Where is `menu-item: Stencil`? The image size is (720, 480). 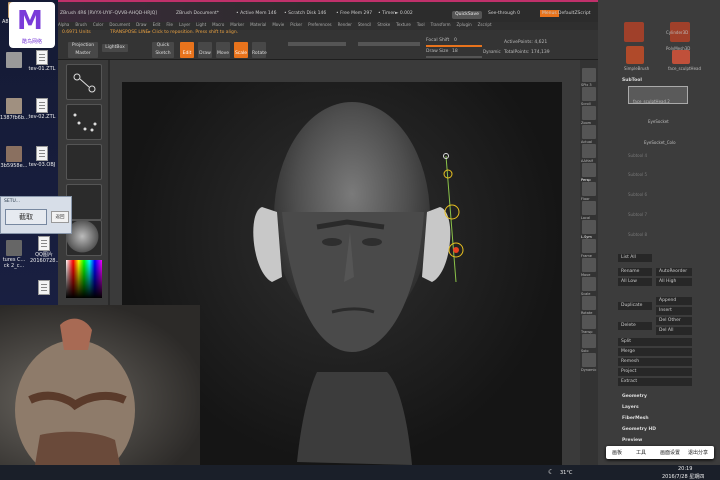
menu-item: Stencil is located at coordinates (365, 24).